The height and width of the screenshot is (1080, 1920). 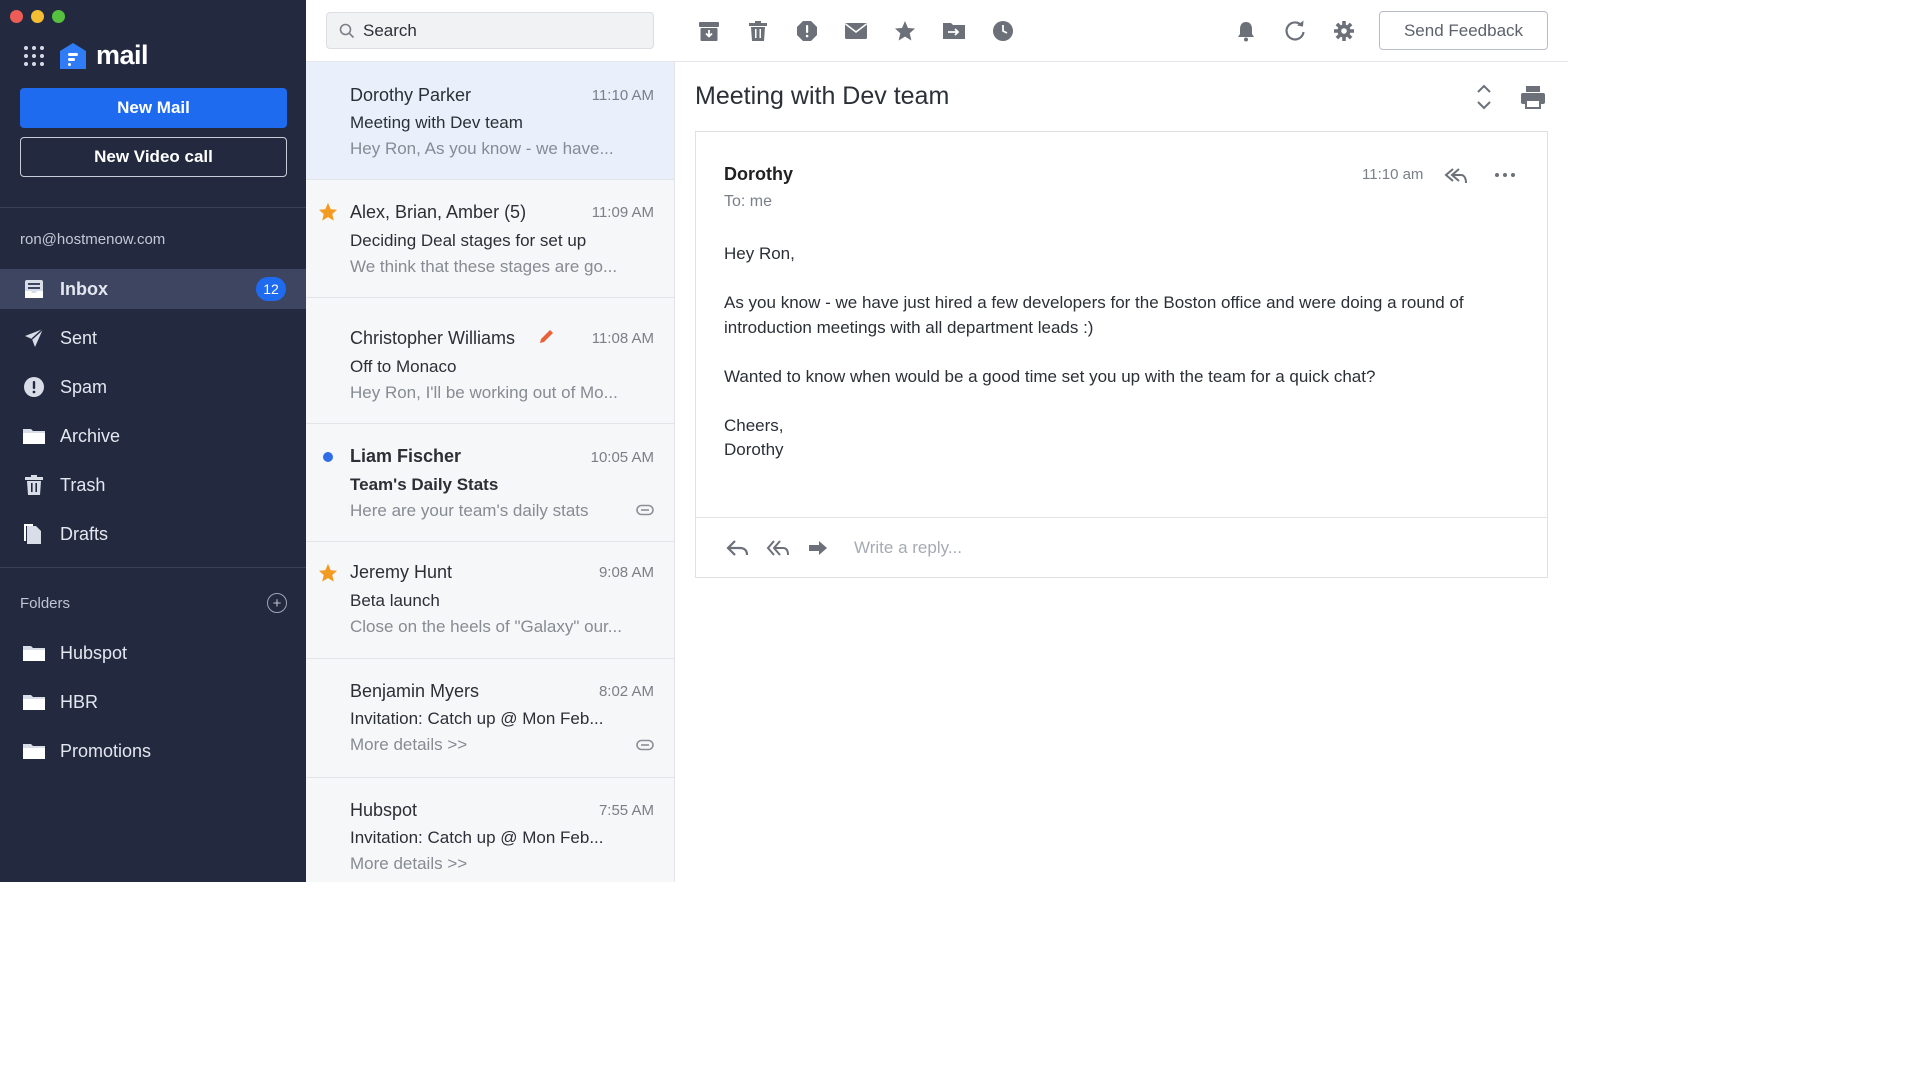 What do you see at coordinates (411, 95) in the screenshot?
I see `message-sender: Dorothy Parker` at bounding box center [411, 95].